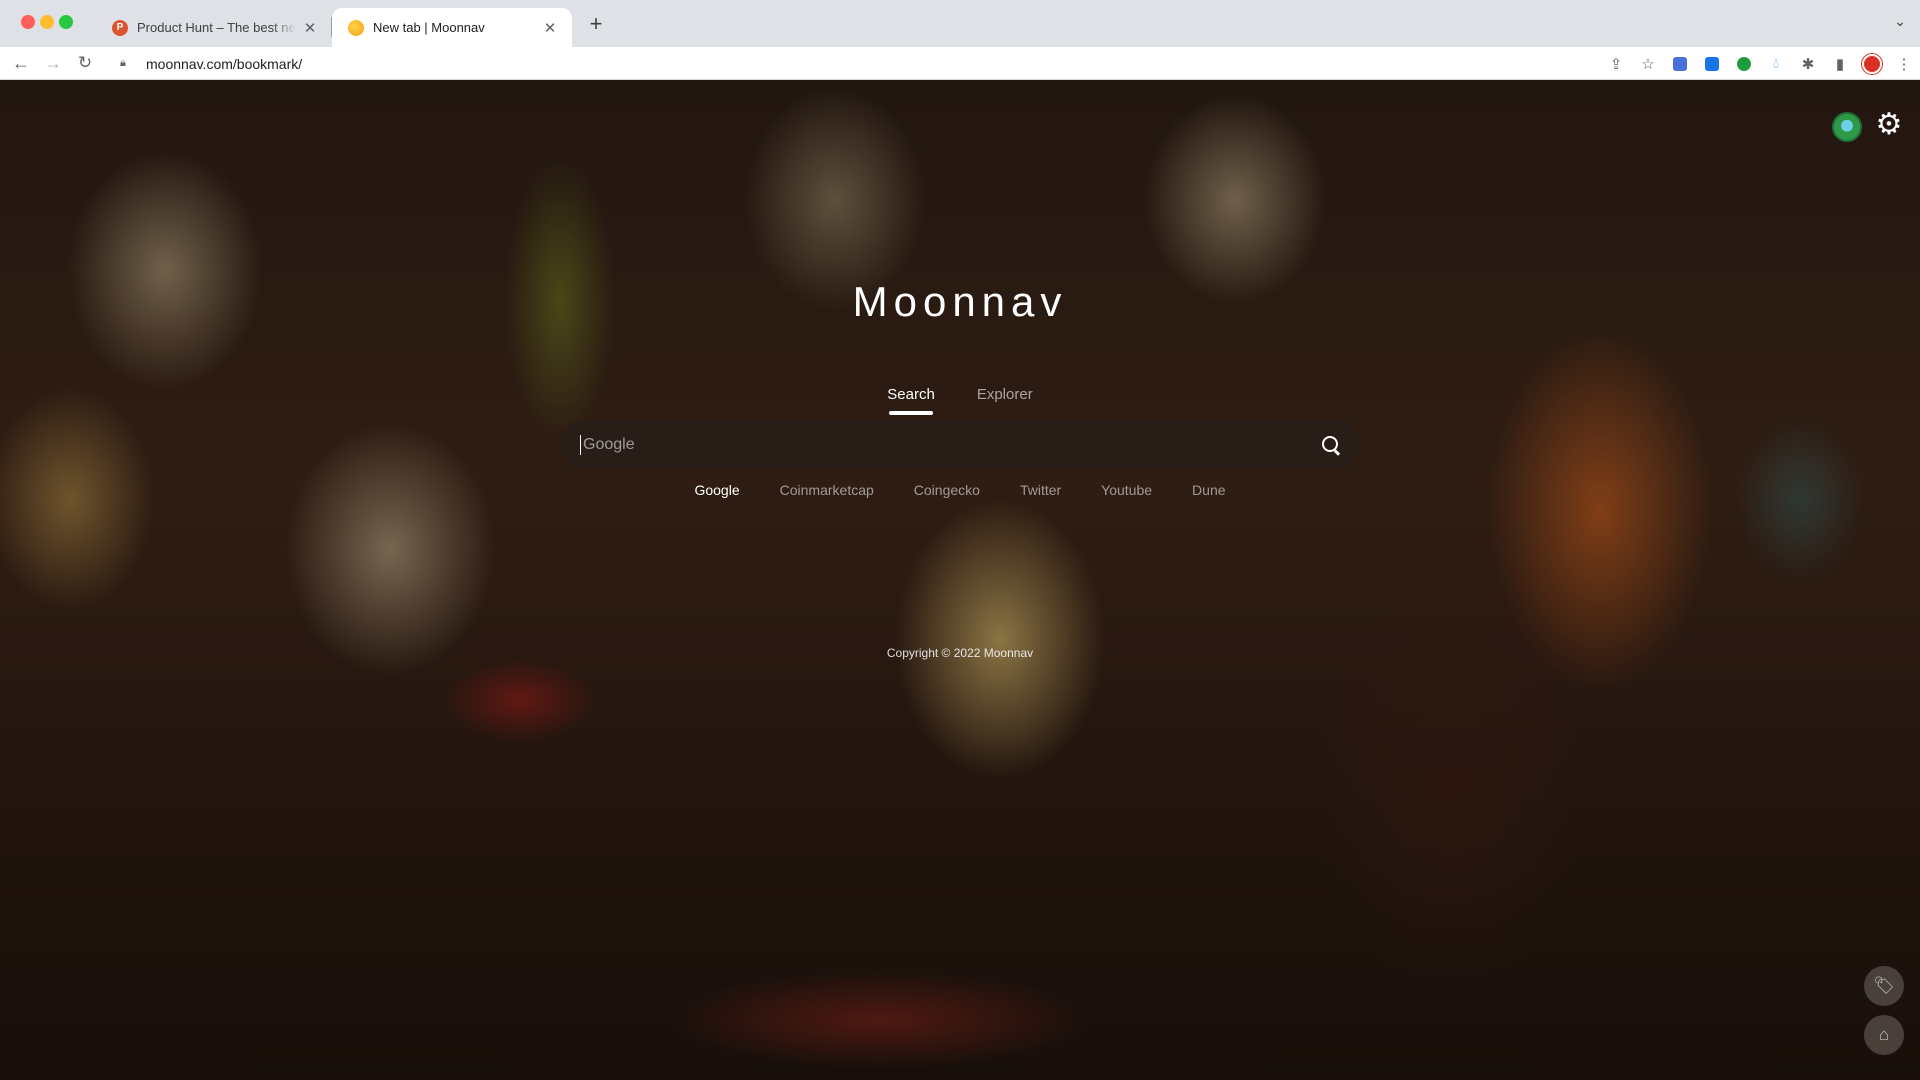 Image resolution: width=1920 pixels, height=1080 pixels. Describe the element at coordinates (717, 484) in the screenshot. I see `engine-google: Google` at that location.